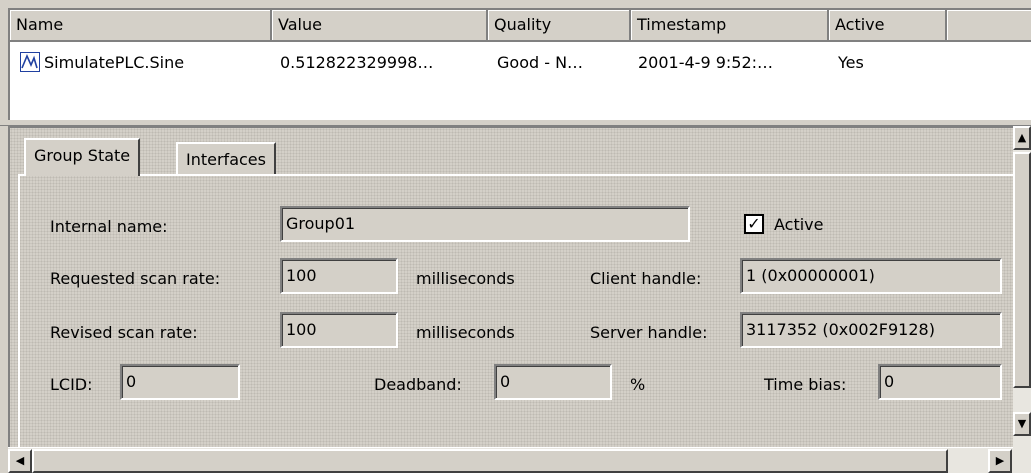 The width and height of the screenshot is (1031, 473). I want to click on column-header-active: Active, so click(888, 26).